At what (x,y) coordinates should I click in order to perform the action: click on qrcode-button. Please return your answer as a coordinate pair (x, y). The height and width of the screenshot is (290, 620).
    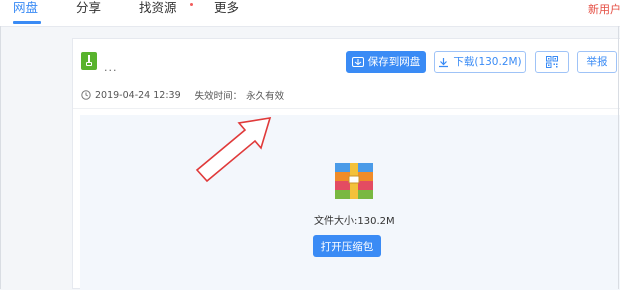
    Looking at the image, I should click on (552, 62).